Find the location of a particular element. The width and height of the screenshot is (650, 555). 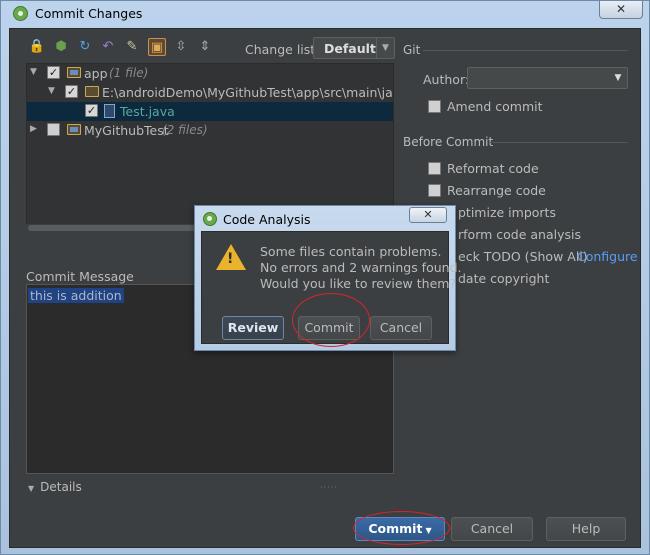

update-copyright-label: date copyright is located at coordinates (504, 278).